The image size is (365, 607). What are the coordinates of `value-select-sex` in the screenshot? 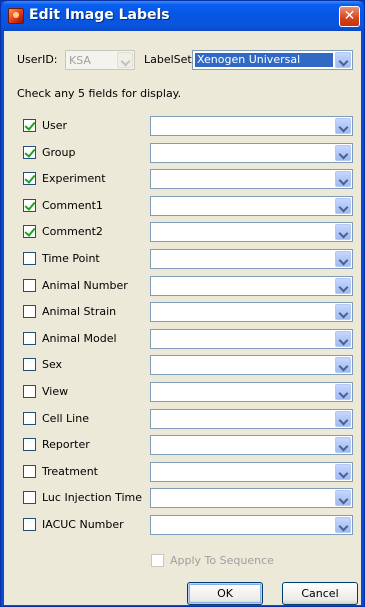 It's located at (251, 365).